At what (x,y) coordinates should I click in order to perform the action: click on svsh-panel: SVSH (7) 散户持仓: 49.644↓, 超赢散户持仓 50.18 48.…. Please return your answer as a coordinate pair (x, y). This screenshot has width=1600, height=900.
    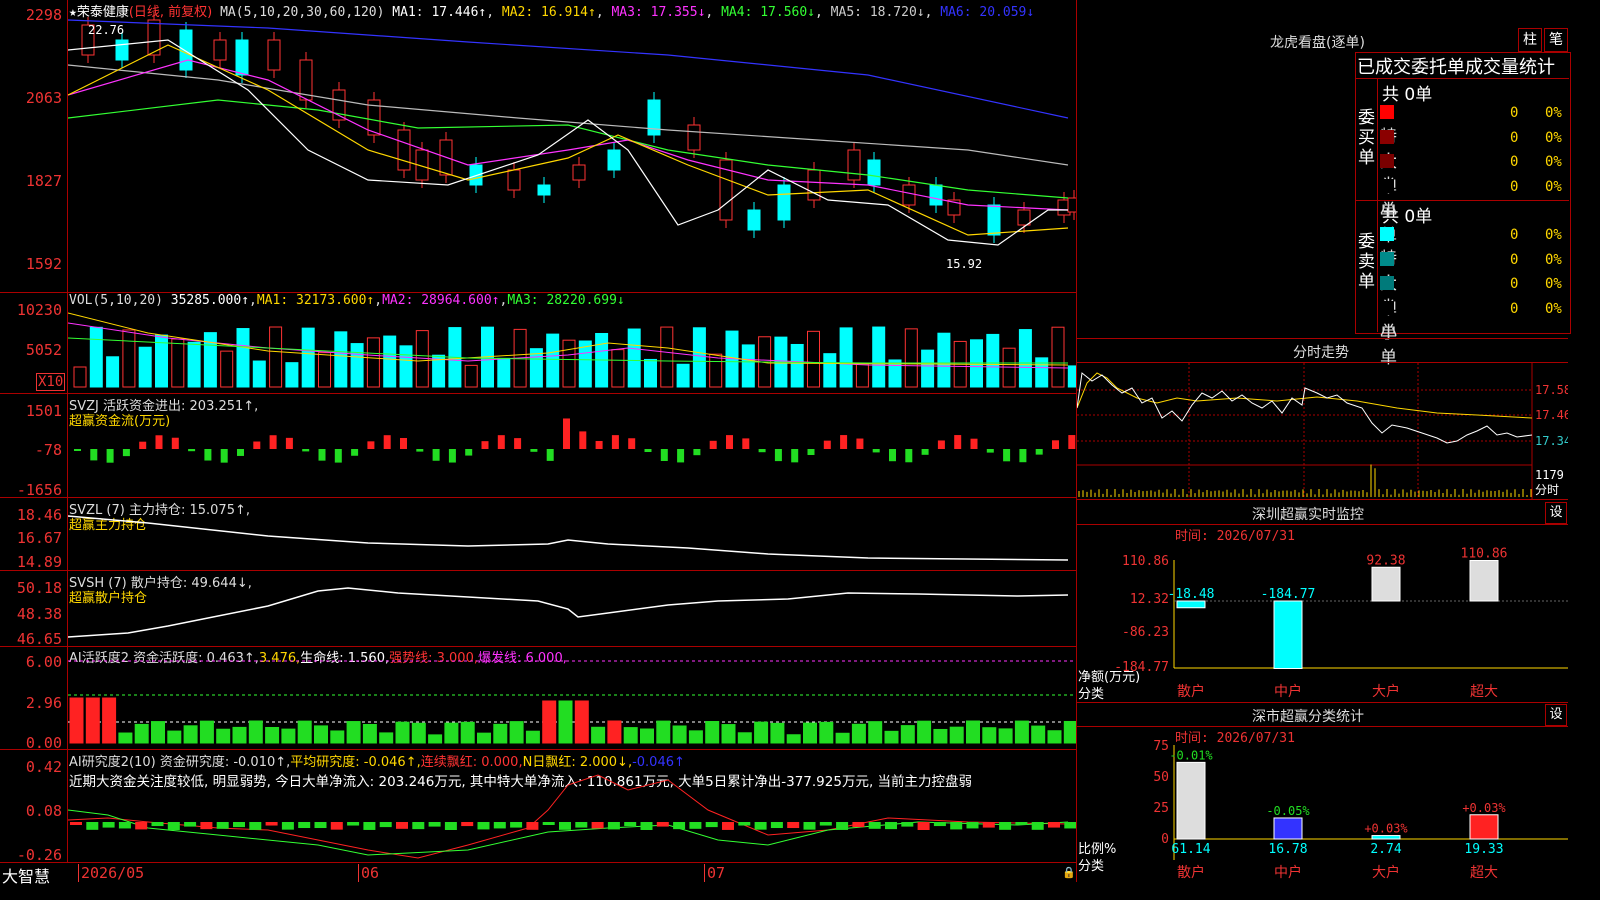
    Looking at the image, I should click on (538, 609).